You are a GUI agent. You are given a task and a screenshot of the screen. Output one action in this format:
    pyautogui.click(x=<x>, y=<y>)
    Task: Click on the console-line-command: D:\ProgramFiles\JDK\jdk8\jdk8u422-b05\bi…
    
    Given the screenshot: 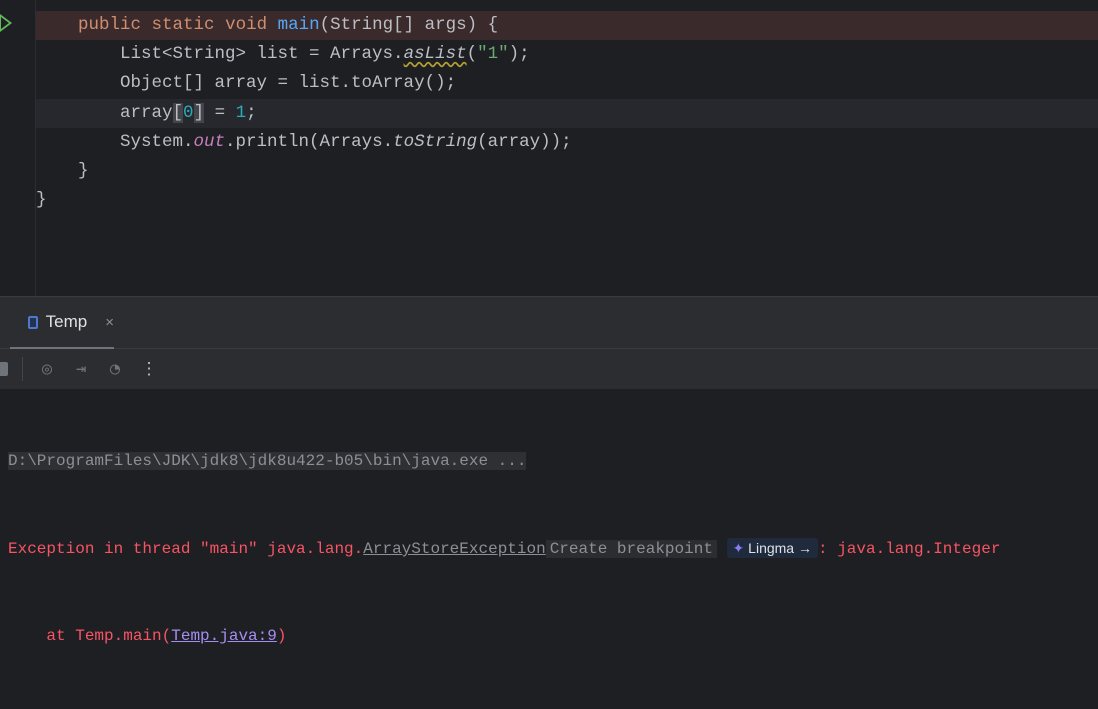 What is the action you would take?
    pyautogui.click(x=553, y=461)
    